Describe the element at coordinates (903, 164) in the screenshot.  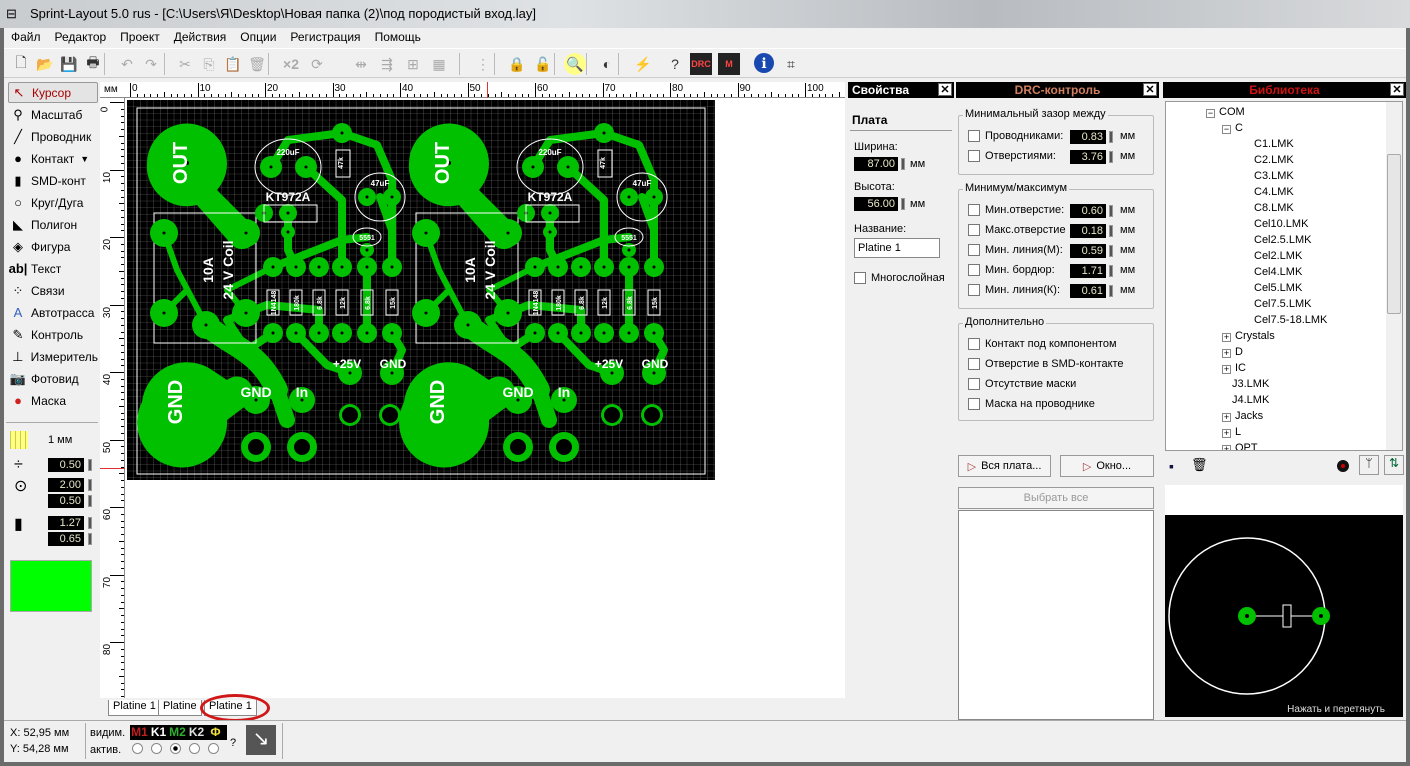
I see `width-spinner` at that location.